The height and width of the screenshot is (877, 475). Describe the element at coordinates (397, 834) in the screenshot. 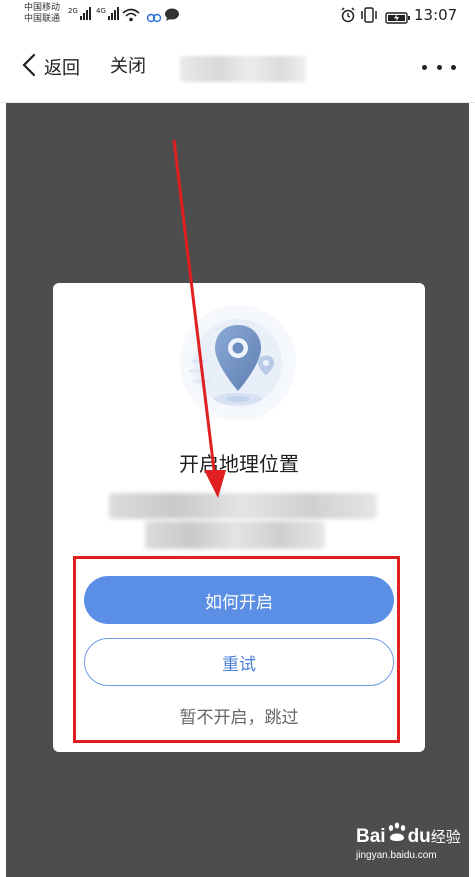

I see `paw-icon` at that location.